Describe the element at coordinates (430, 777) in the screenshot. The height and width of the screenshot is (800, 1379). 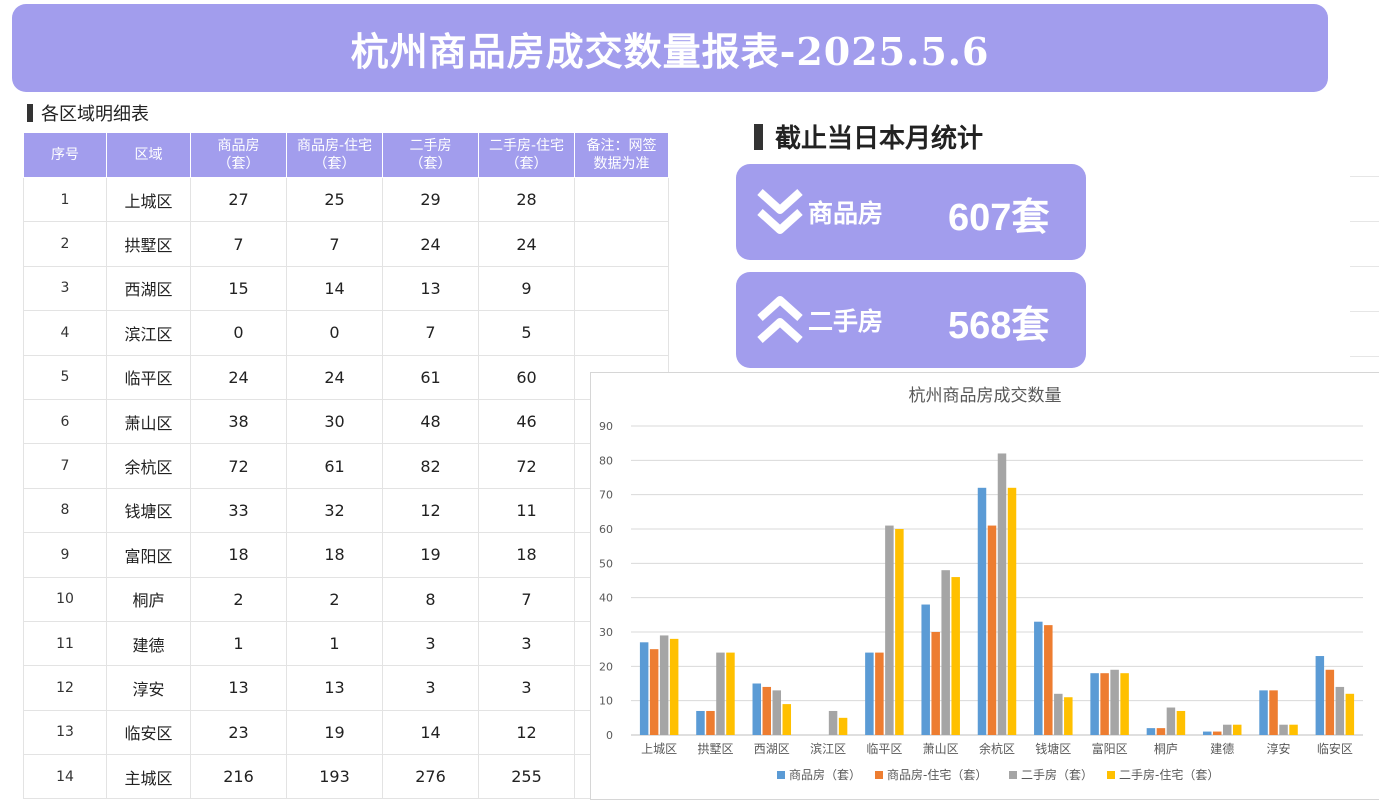
I see `second-hand-cell: 276` at that location.